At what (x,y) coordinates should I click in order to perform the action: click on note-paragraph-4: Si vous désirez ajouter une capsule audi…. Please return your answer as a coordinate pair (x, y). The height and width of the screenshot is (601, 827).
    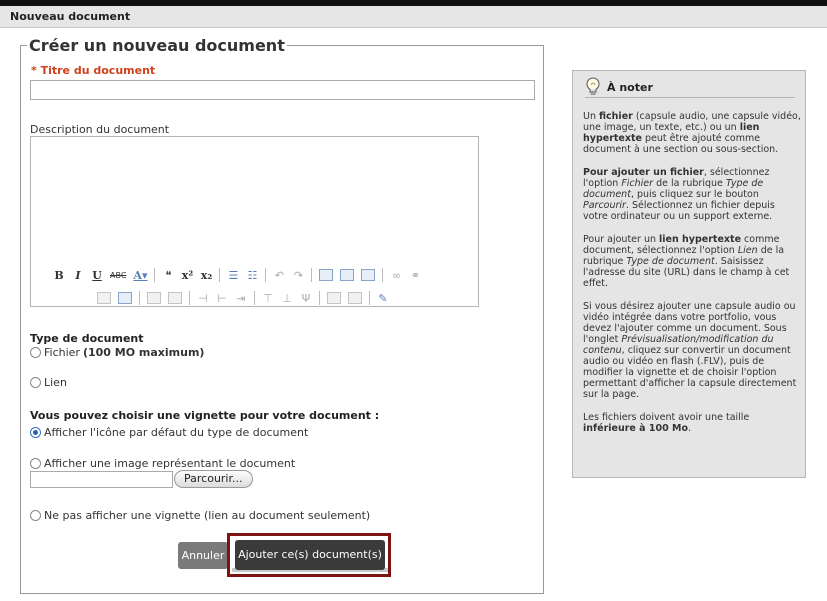
    Looking at the image, I should click on (690, 350).